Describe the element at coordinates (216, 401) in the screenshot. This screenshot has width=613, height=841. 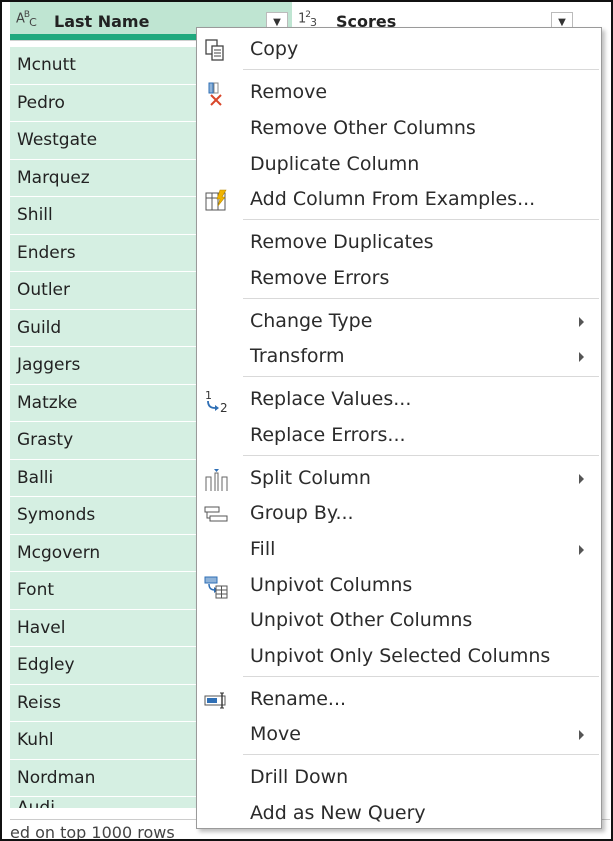
I see `replace-values-icon: 12` at that location.